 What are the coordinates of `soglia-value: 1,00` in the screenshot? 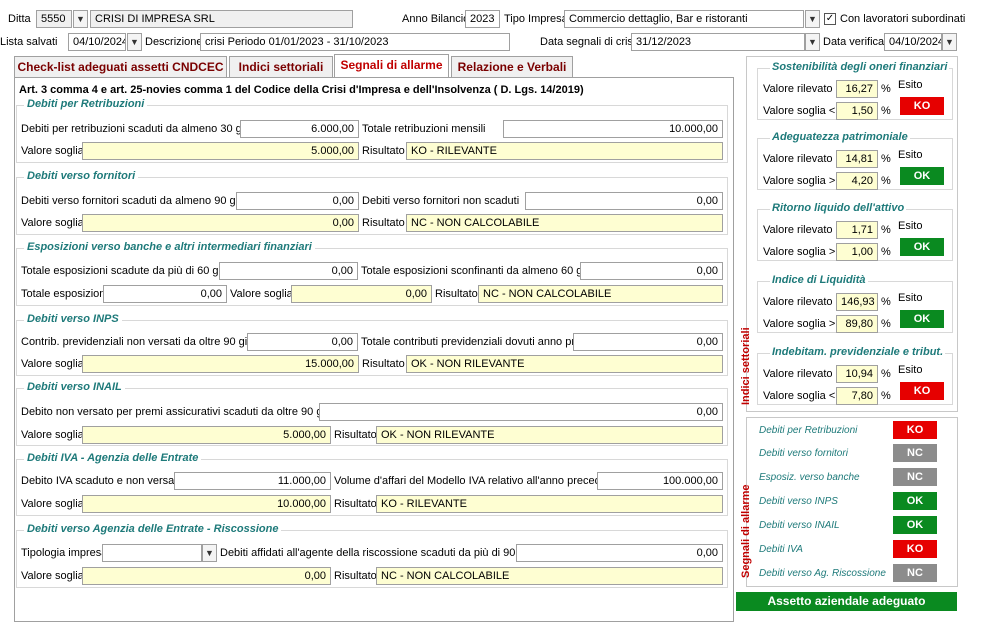 It's located at (857, 252).